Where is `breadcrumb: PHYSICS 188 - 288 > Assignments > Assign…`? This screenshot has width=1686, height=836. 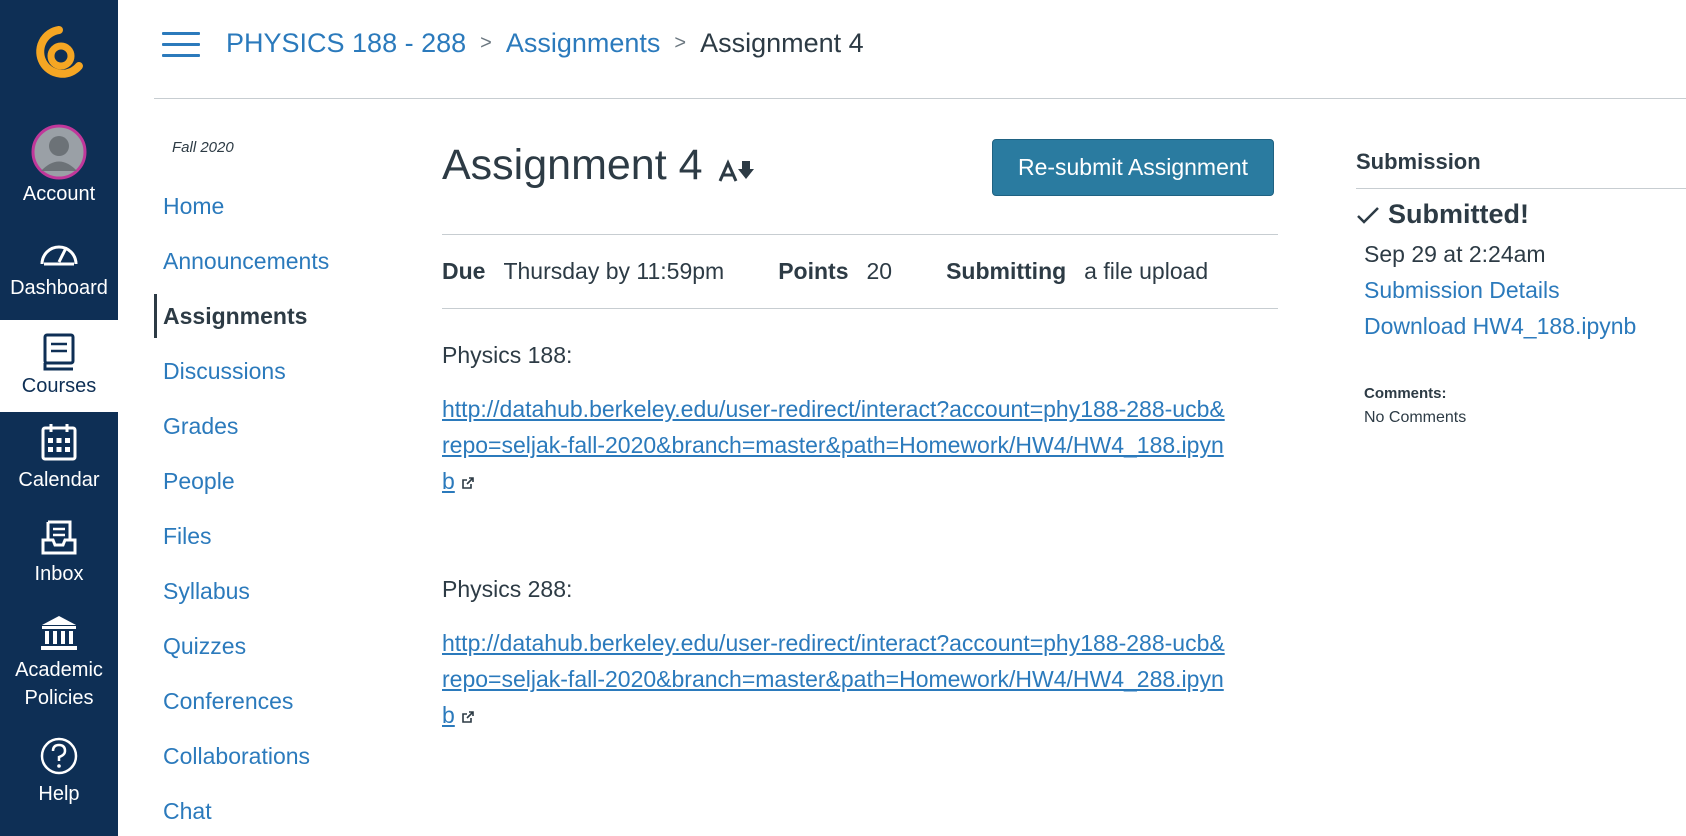 breadcrumb: PHYSICS 188 - 288 > Assignments > Assign… is located at coordinates (545, 43).